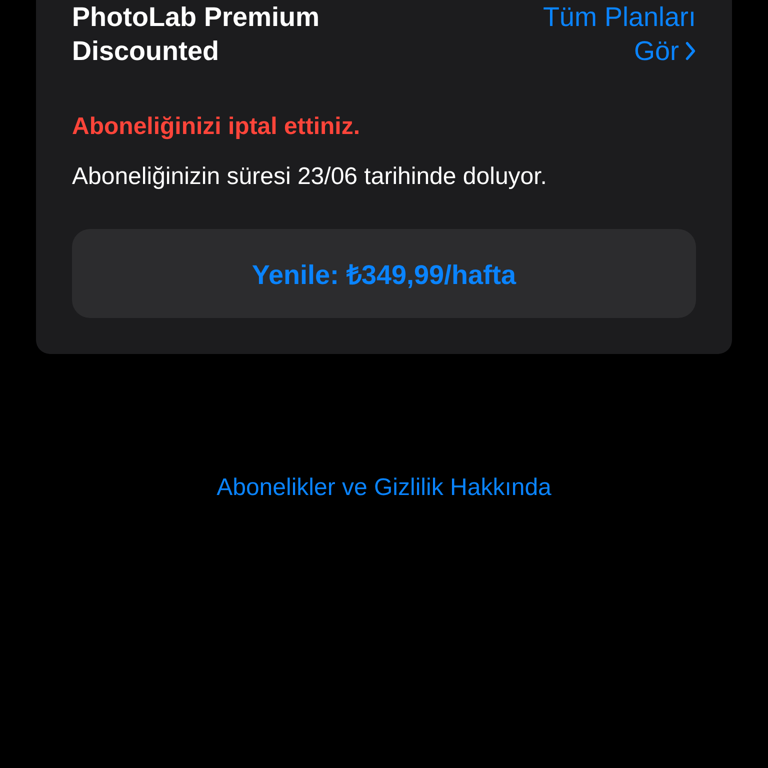  Describe the element at coordinates (665, 51) in the screenshot. I see `see-all-plans-link: Gör` at that location.